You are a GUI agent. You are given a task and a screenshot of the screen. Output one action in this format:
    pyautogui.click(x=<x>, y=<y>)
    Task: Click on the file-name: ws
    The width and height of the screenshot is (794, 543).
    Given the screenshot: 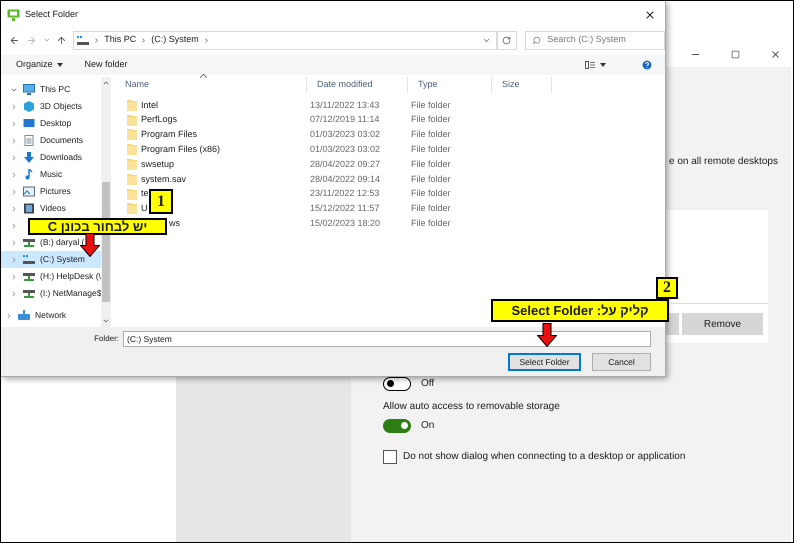 What is the action you would take?
    pyautogui.click(x=174, y=224)
    